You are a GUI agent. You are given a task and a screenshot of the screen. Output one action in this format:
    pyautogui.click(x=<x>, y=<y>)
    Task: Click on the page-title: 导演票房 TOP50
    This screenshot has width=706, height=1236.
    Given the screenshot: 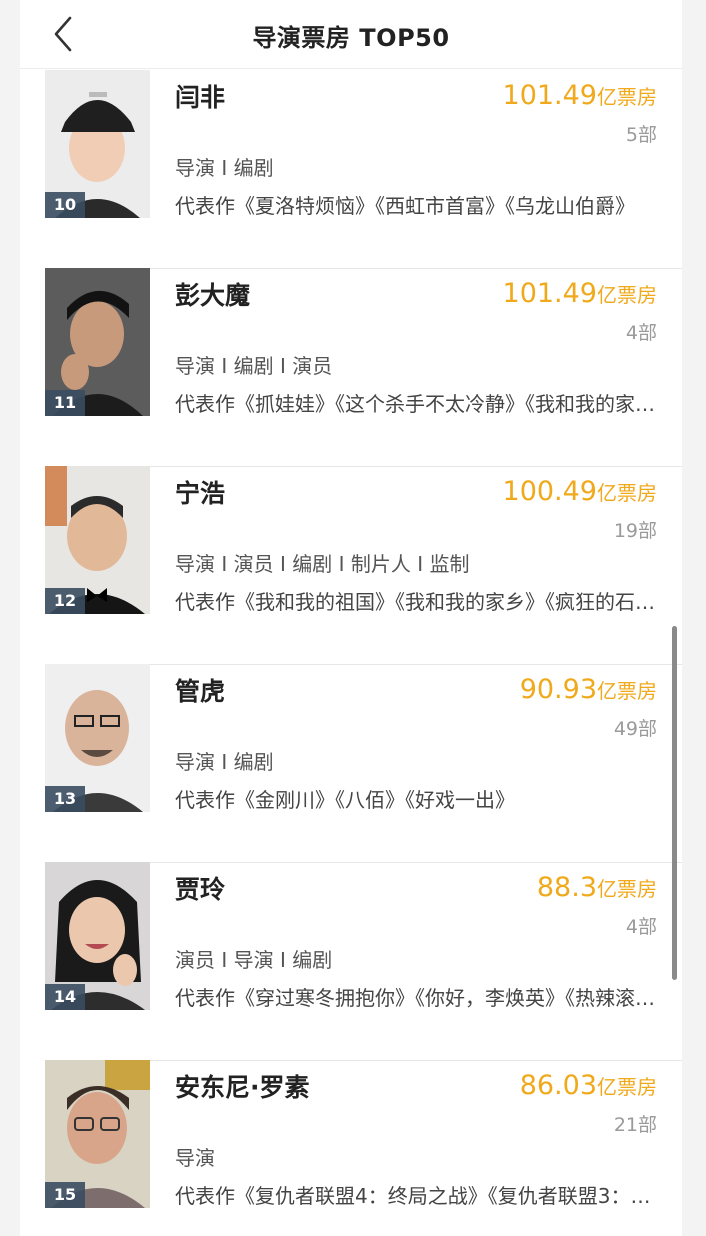 What is the action you would take?
    pyautogui.click(x=351, y=38)
    